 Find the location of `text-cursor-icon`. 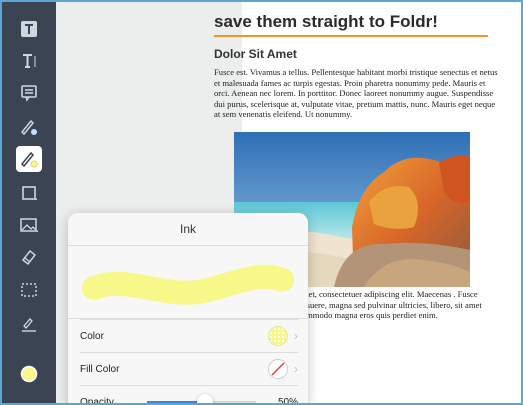

text-cursor-icon is located at coordinates (29, 61).